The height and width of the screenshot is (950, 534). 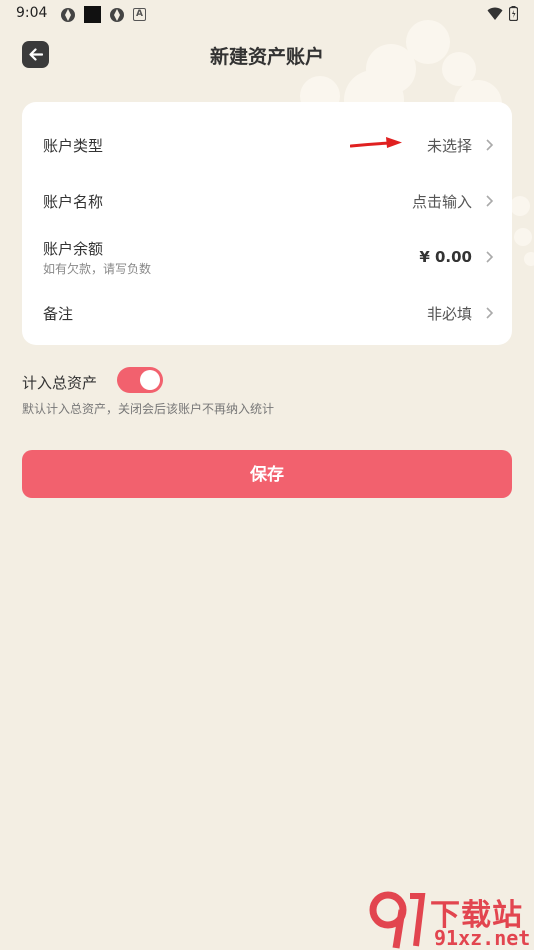 What do you see at coordinates (148, 409) in the screenshot?
I see `include-total-hint: 默认计入总资产，关闭会后该账户不再纳入统计` at bounding box center [148, 409].